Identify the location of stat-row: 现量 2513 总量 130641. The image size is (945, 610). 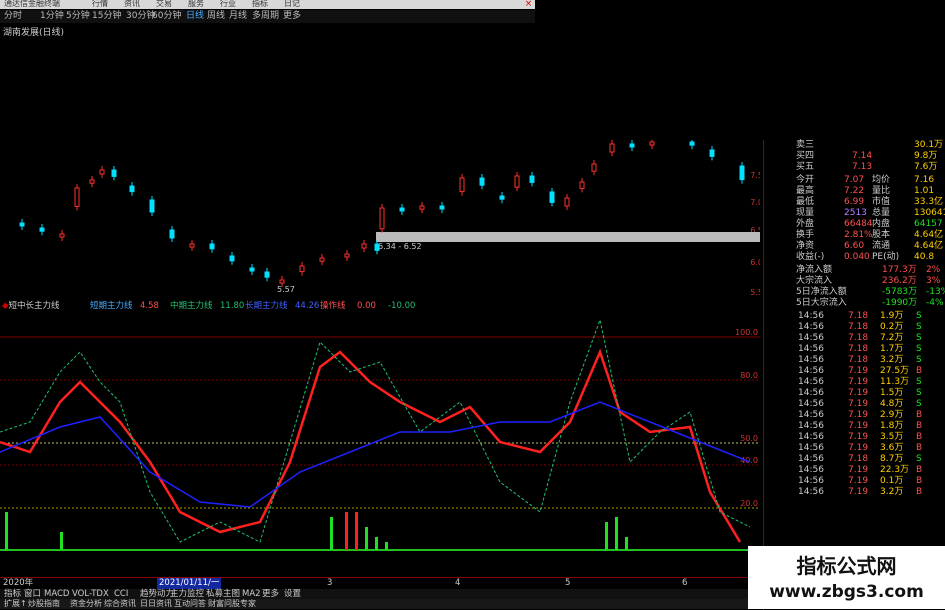
(854, 213).